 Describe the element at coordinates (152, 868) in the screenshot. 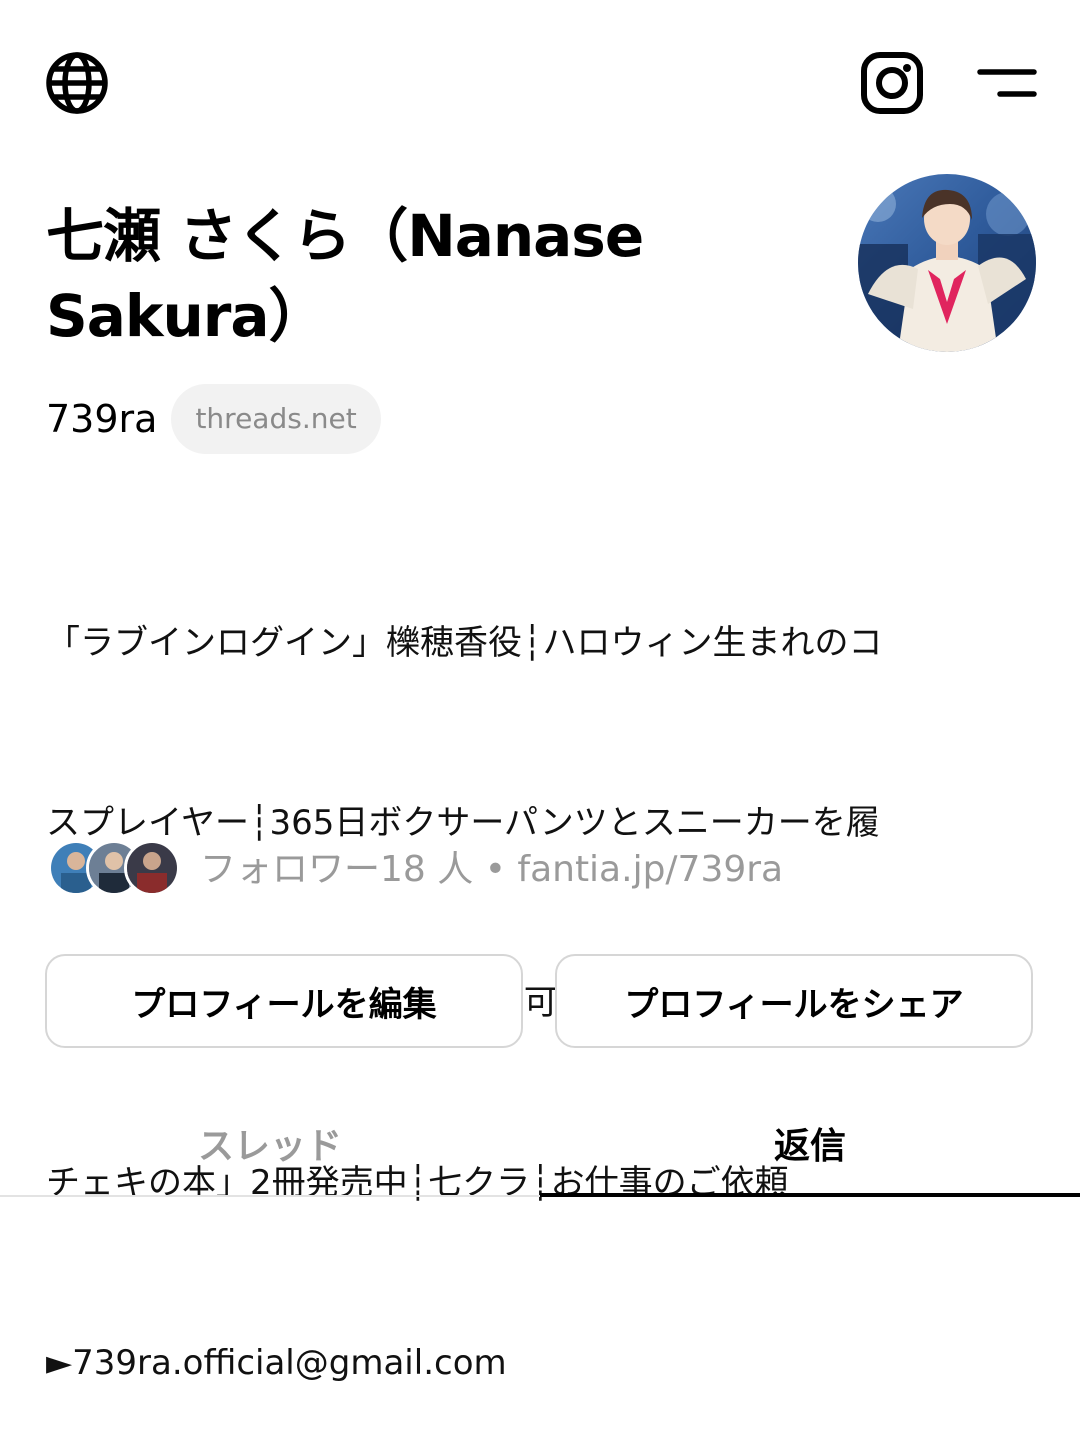

I see `follower-avatar` at that location.